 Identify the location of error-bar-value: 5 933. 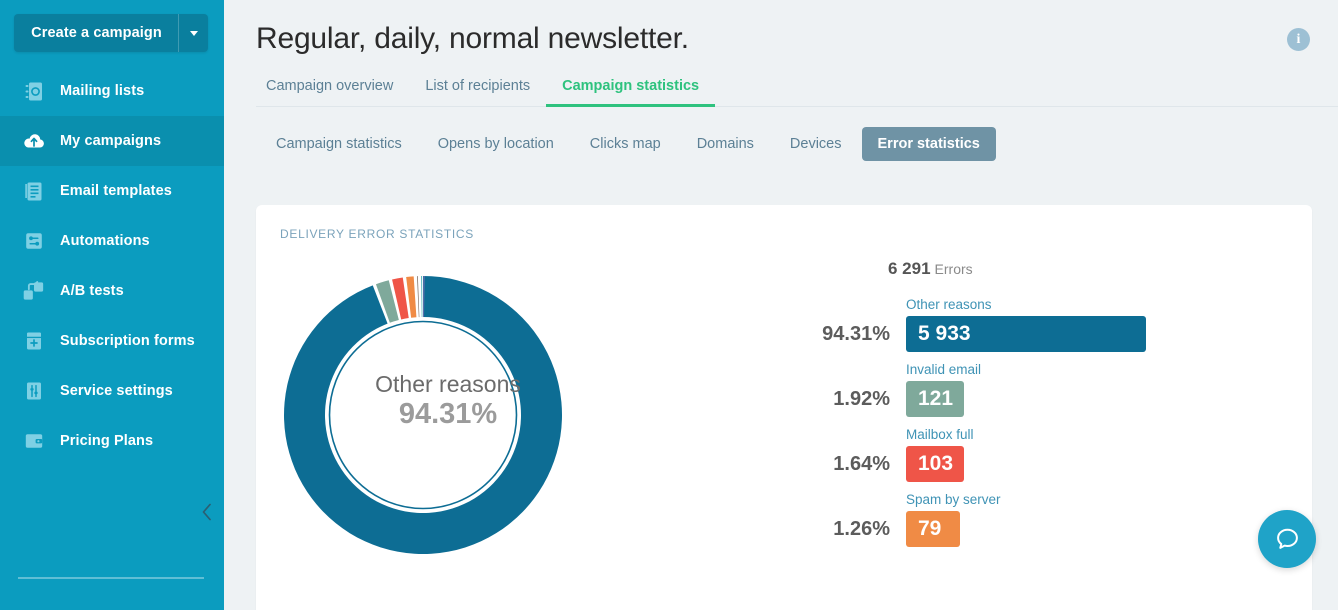
(1026, 334).